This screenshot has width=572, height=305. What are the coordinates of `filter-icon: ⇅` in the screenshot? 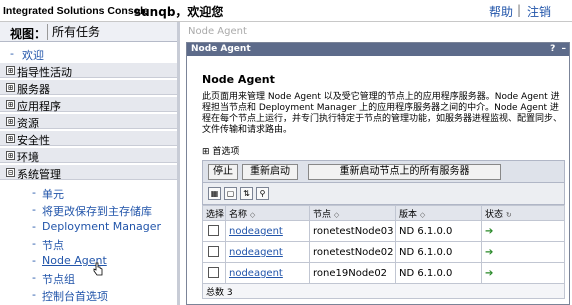 It's located at (246, 193).